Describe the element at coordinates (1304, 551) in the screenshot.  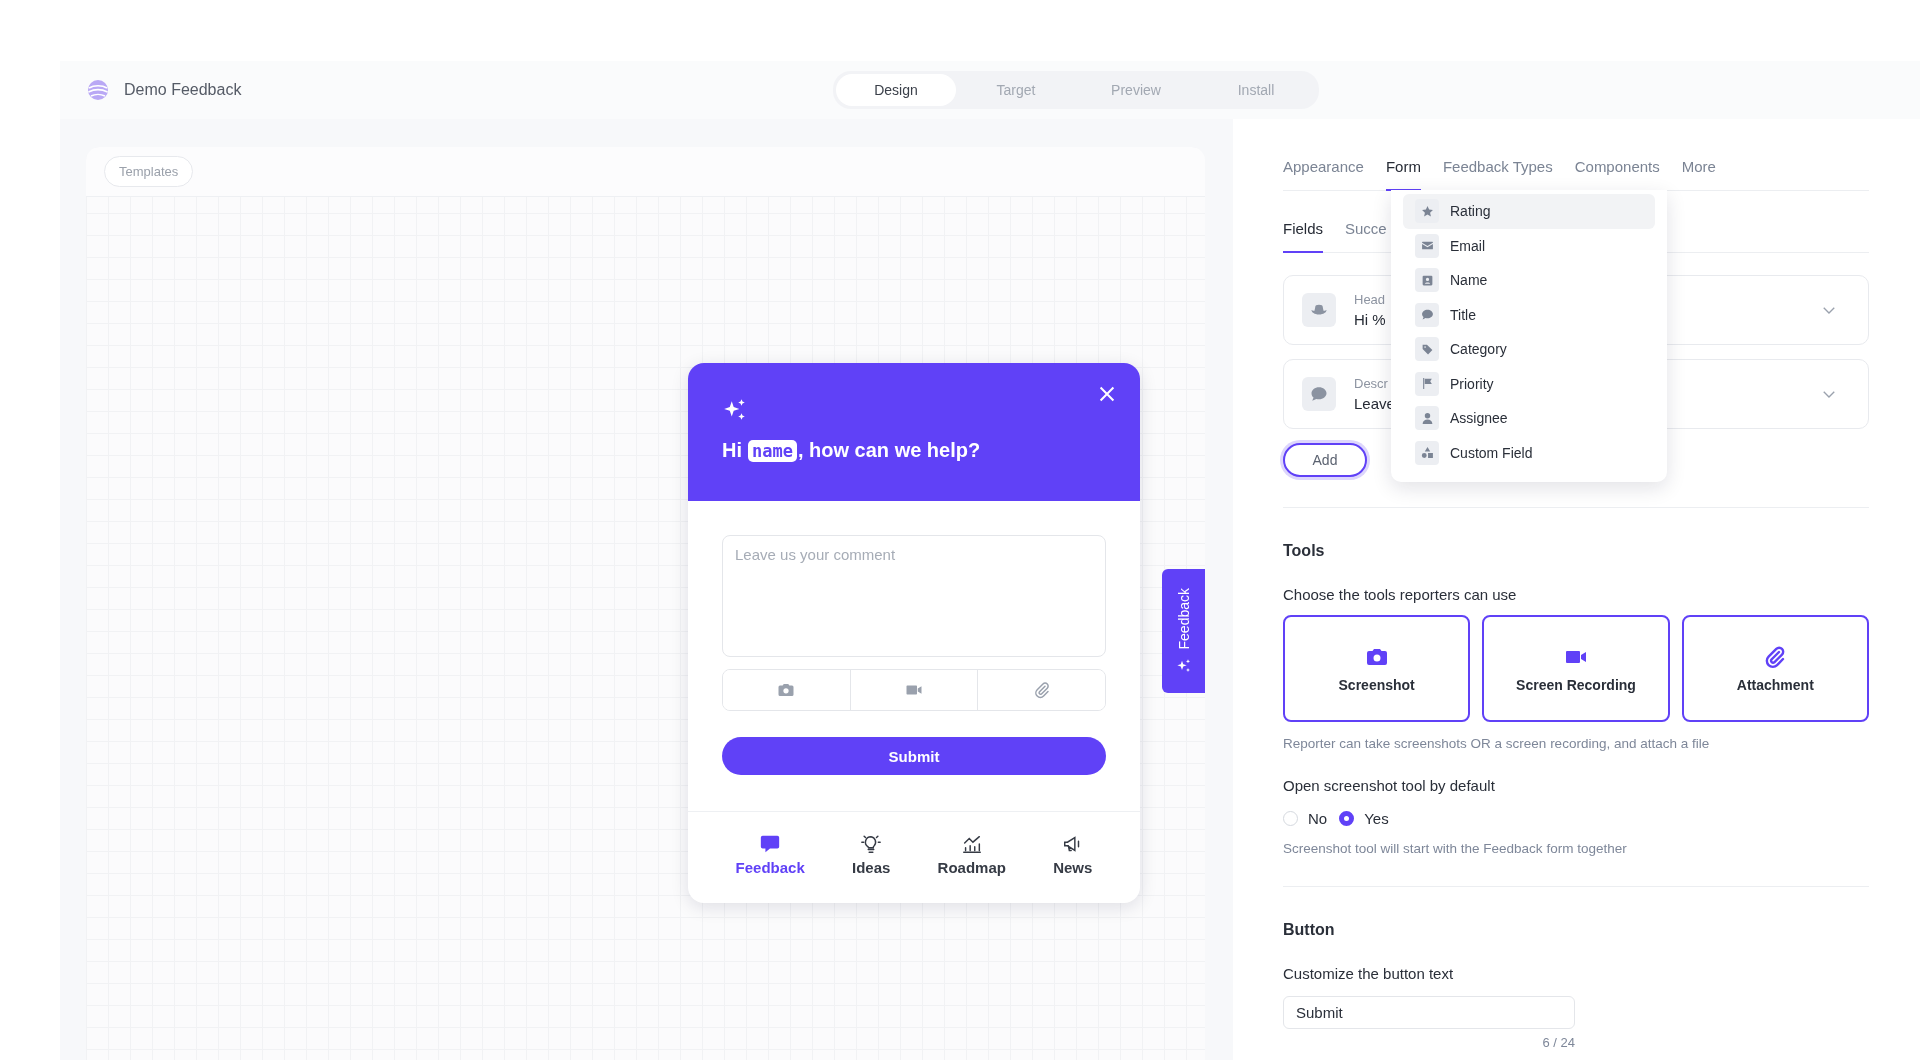
I see `section-title: Tools` at that location.